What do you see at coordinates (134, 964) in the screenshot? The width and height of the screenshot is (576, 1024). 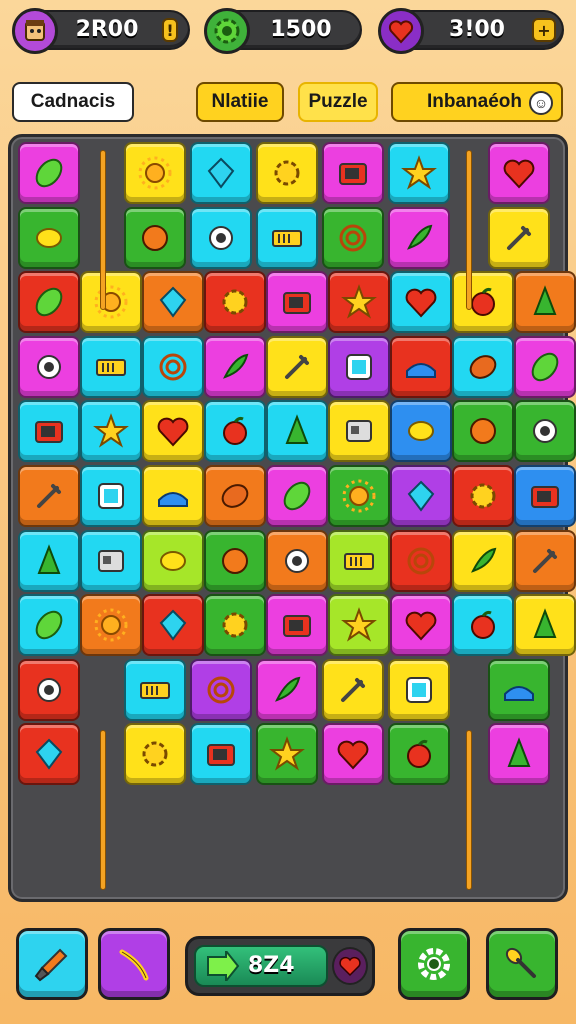 I see `wand-button` at bounding box center [134, 964].